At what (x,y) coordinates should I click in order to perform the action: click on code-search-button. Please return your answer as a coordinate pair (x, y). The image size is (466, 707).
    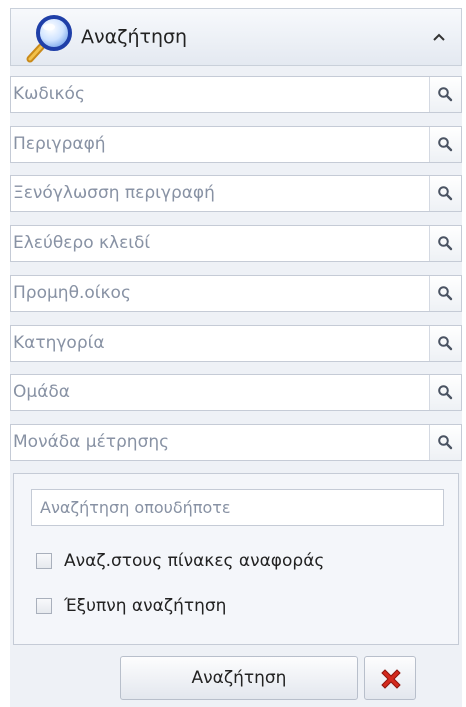
    Looking at the image, I should click on (445, 94).